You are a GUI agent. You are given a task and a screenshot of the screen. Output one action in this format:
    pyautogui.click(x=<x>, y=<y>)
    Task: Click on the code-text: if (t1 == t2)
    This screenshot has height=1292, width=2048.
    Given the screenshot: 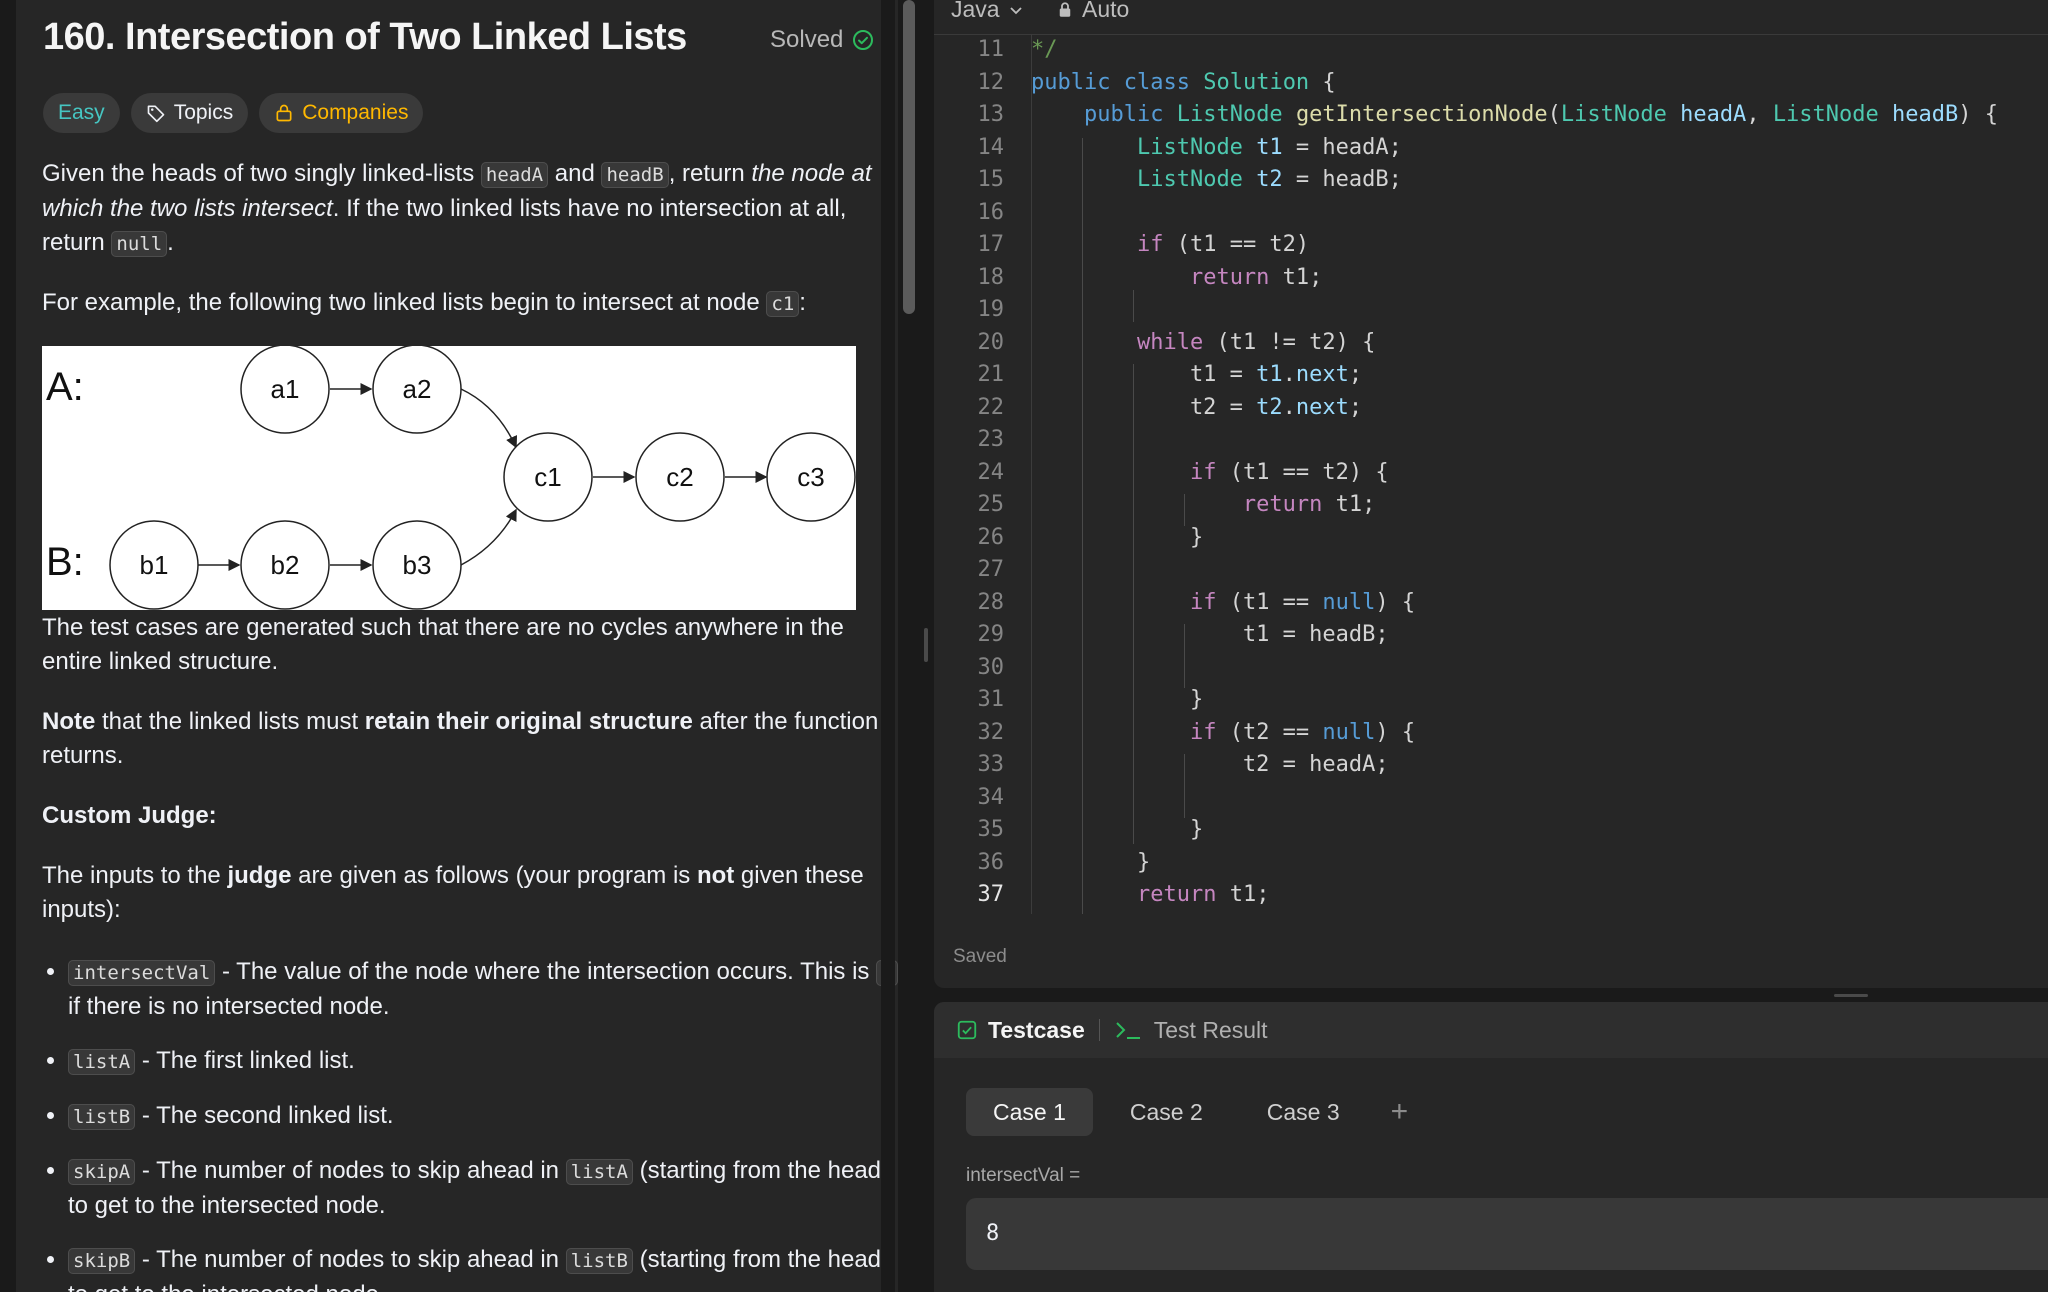 What is the action you would take?
    pyautogui.click(x=1223, y=244)
    